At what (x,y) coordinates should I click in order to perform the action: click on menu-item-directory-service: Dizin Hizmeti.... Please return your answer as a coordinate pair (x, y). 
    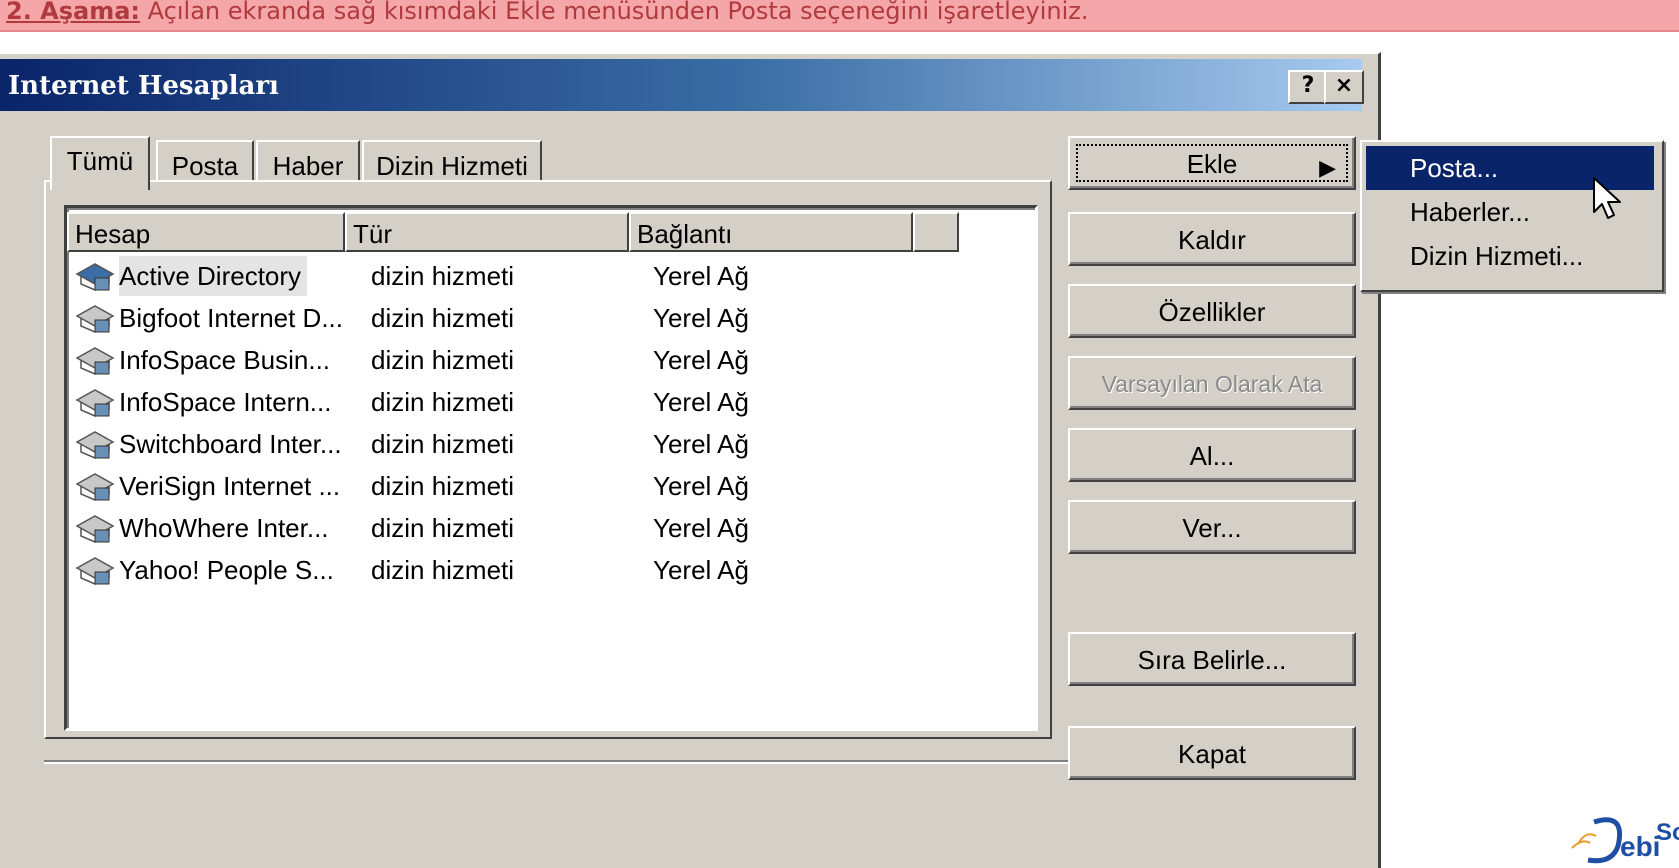
    Looking at the image, I should click on (1510, 256).